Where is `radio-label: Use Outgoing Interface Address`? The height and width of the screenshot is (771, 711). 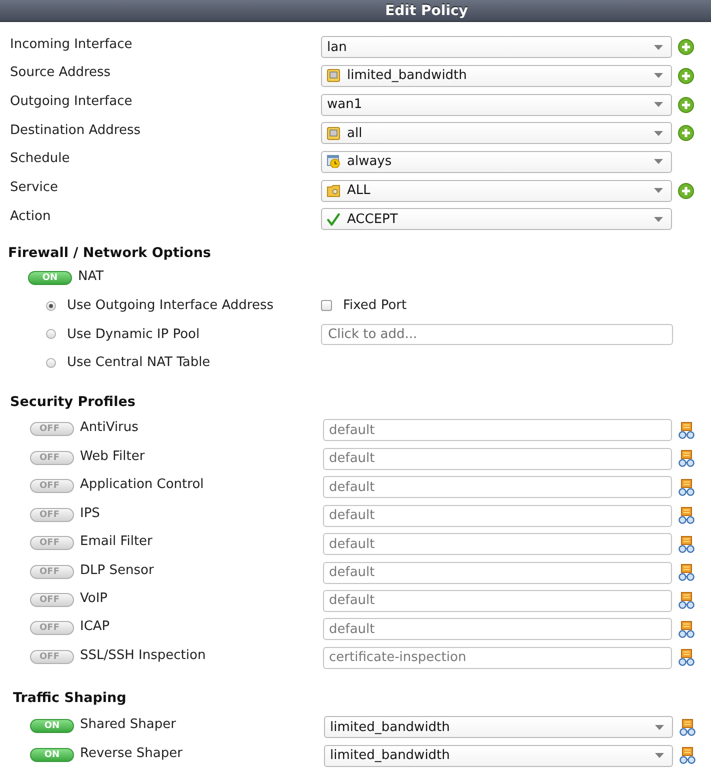
radio-label: Use Outgoing Interface Address is located at coordinates (170, 306).